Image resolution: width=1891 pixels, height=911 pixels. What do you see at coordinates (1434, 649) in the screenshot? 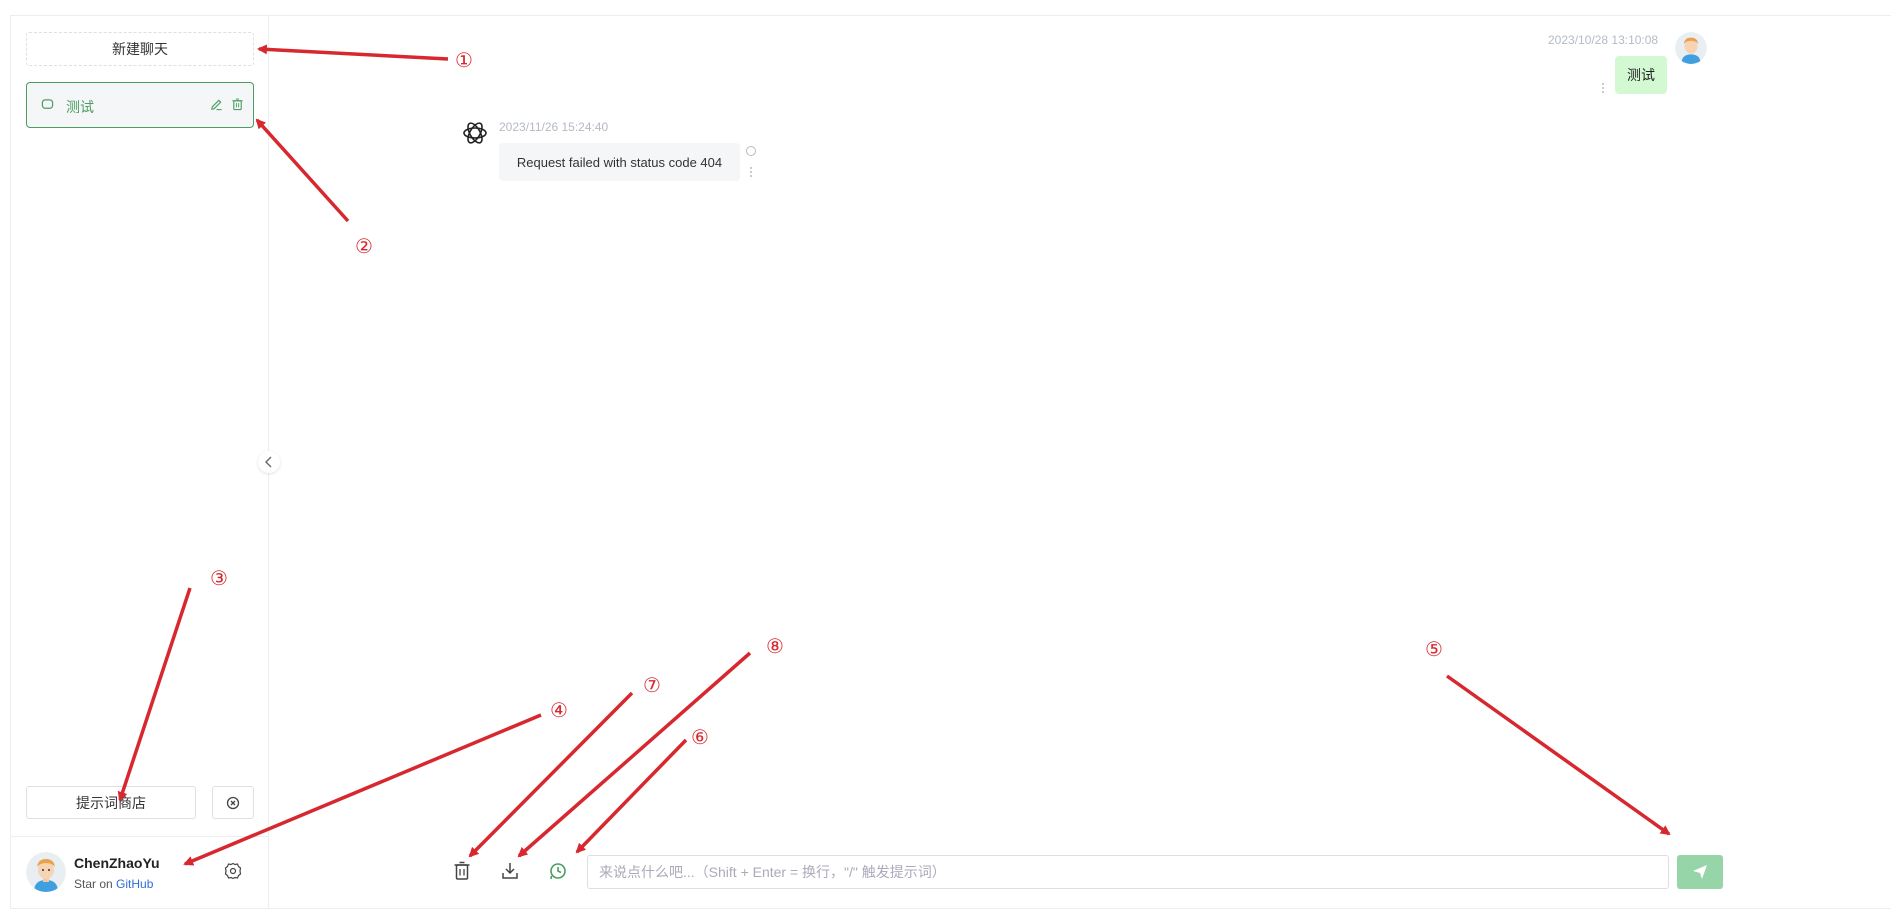
I see `annotation-5: ⑤` at bounding box center [1434, 649].